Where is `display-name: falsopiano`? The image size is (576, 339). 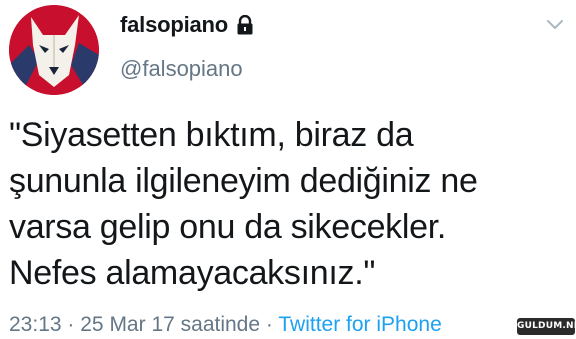
display-name: falsopiano is located at coordinates (174, 25).